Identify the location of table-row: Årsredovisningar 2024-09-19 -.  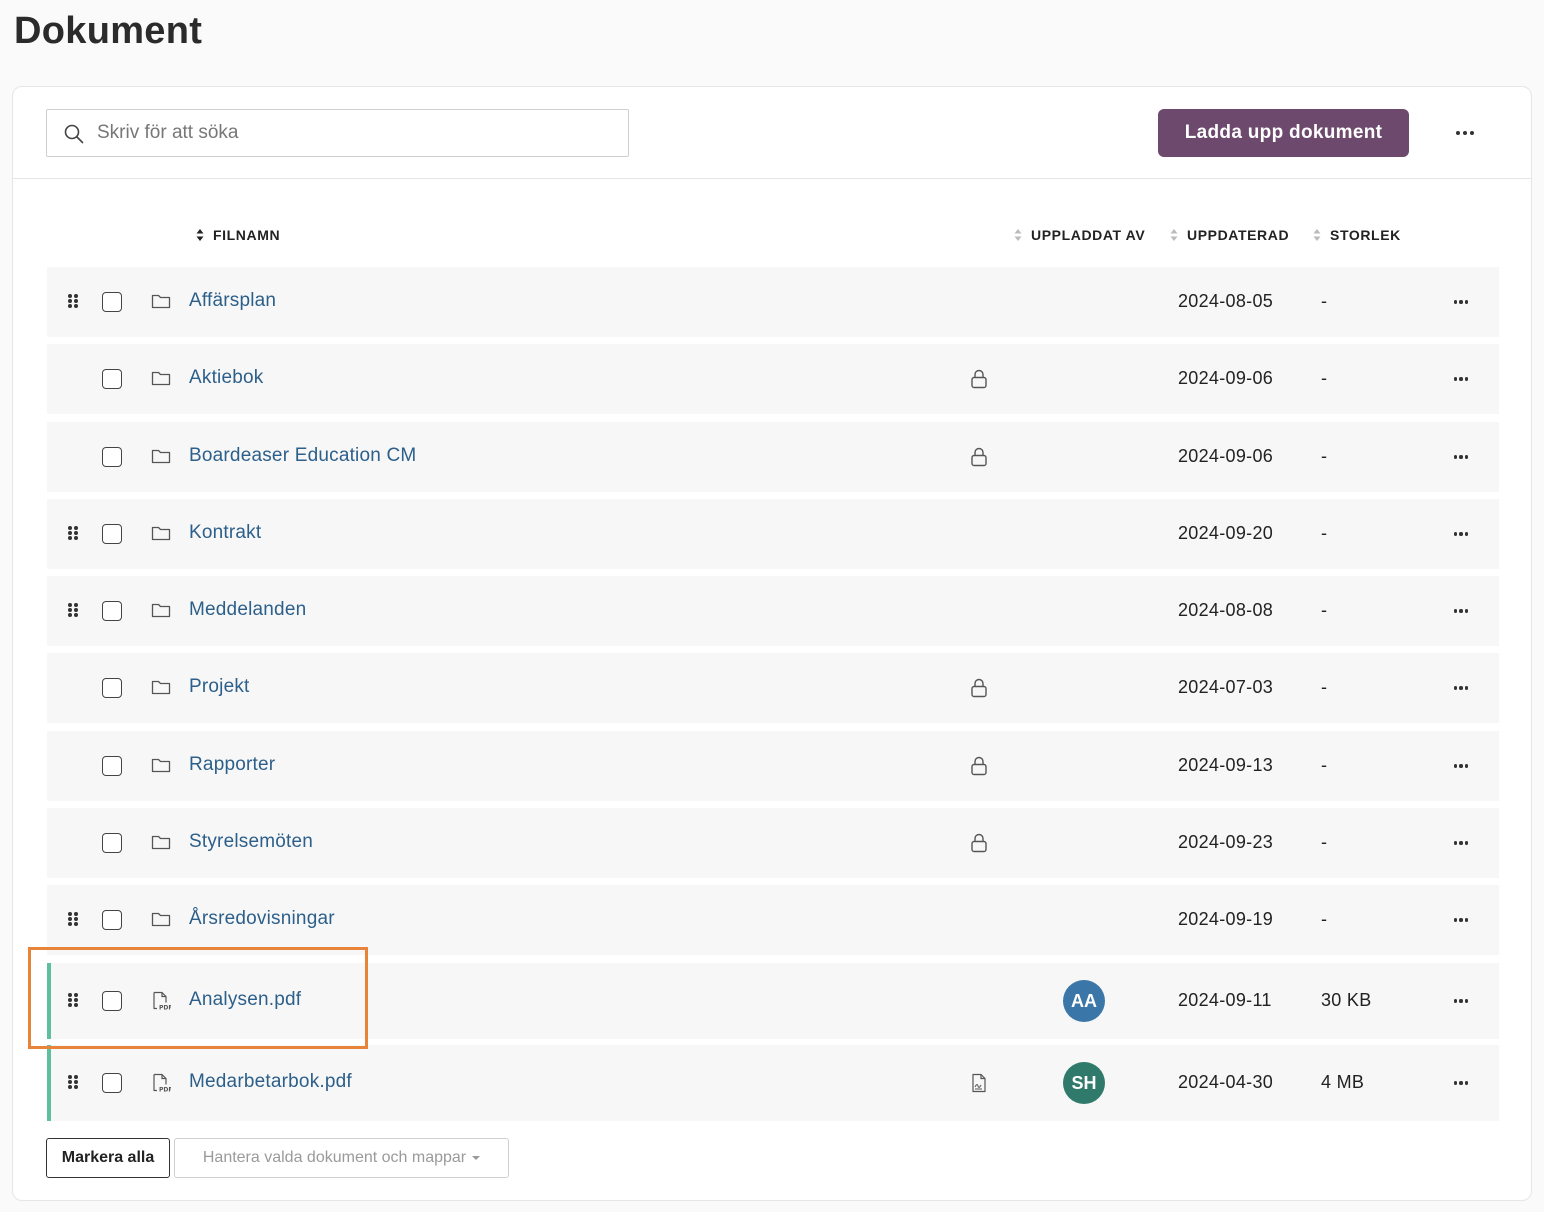
(773, 920).